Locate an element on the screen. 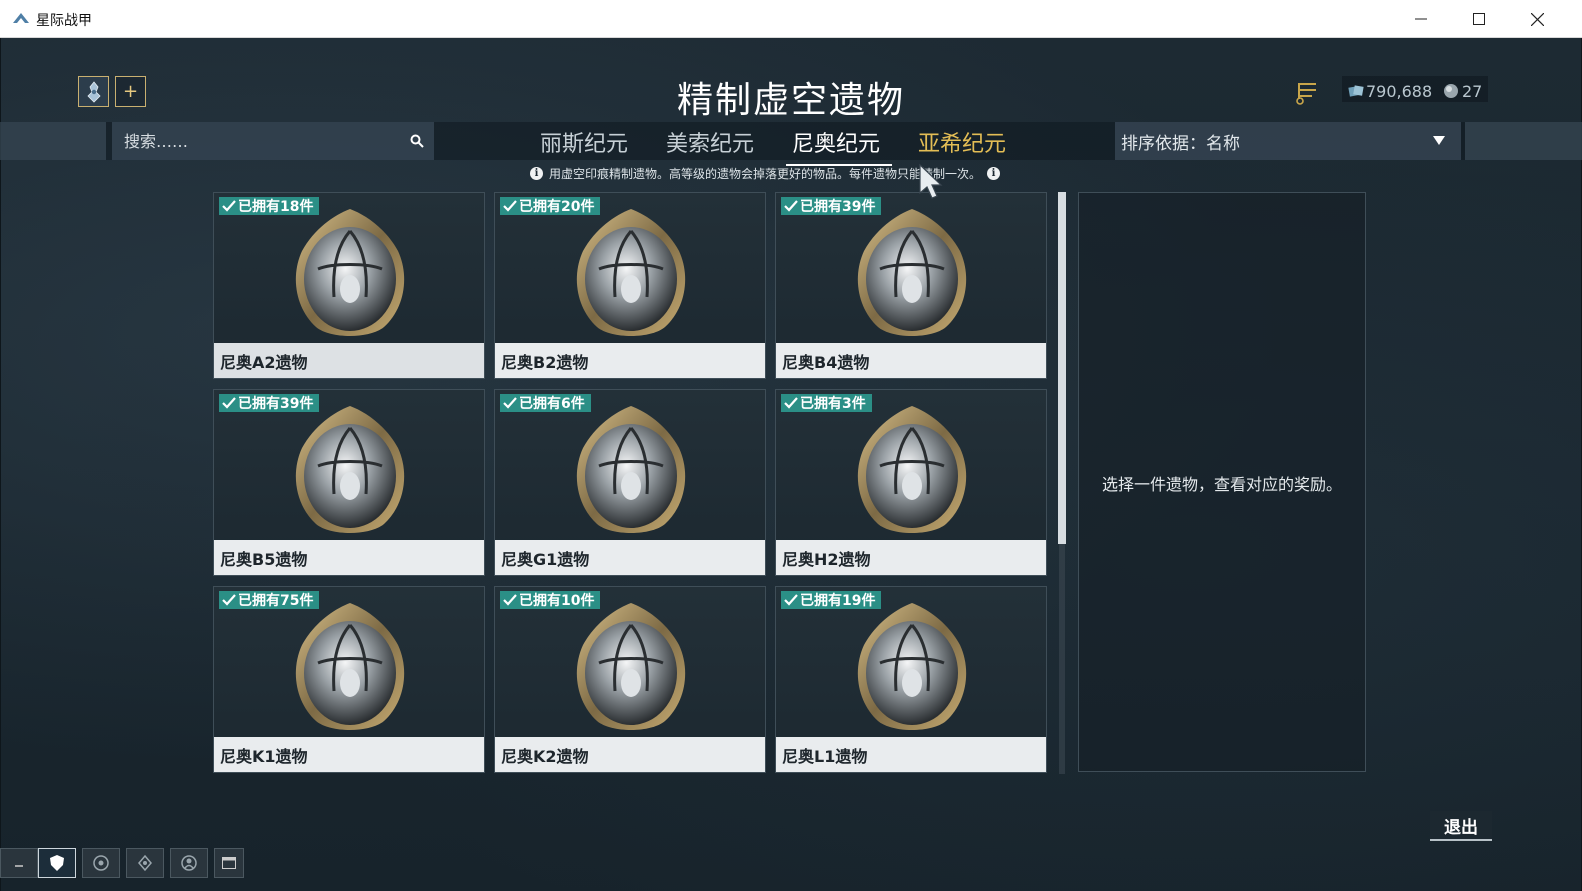 Image resolution: width=1582 pixels, height=891 pixels. info-help-icon: i is located at coordinates (994, 173).